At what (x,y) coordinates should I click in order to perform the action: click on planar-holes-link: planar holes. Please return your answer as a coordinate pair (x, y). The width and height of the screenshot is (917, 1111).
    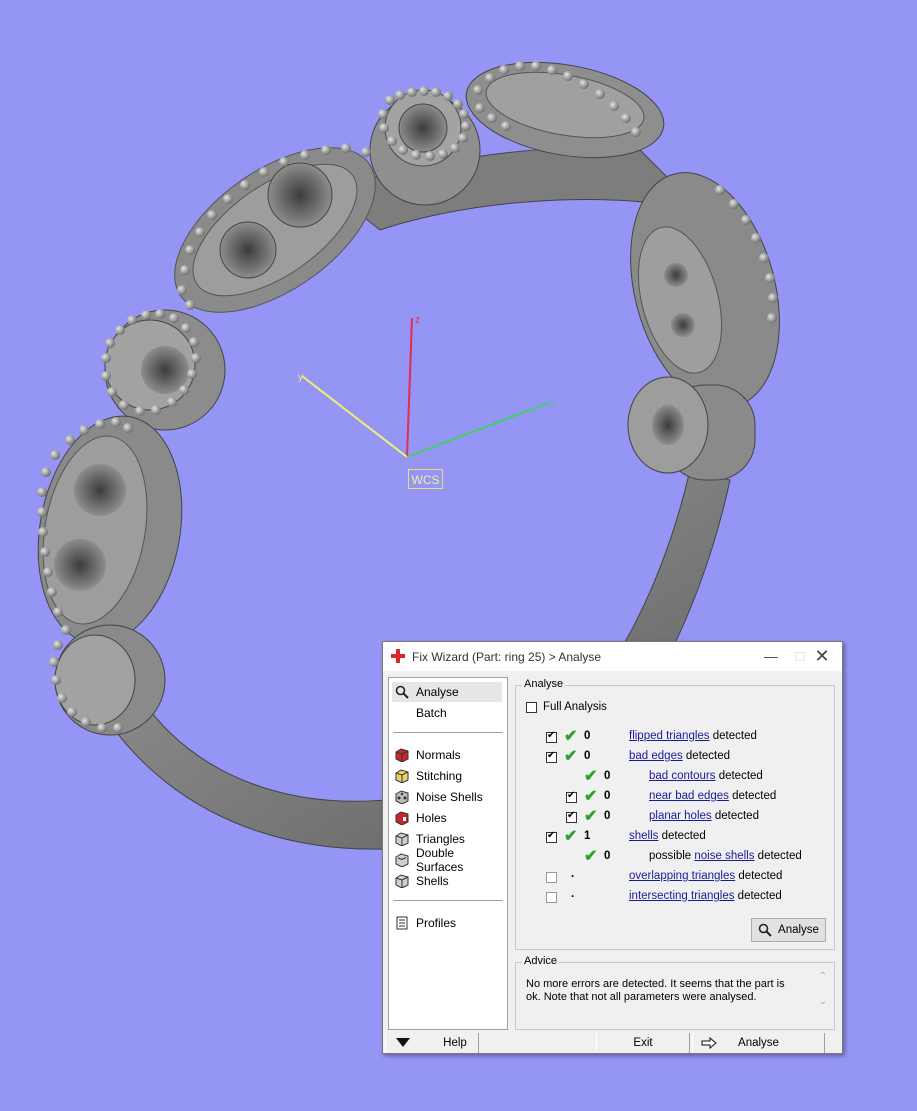
    Looking at the image, I should click on (680, 816).